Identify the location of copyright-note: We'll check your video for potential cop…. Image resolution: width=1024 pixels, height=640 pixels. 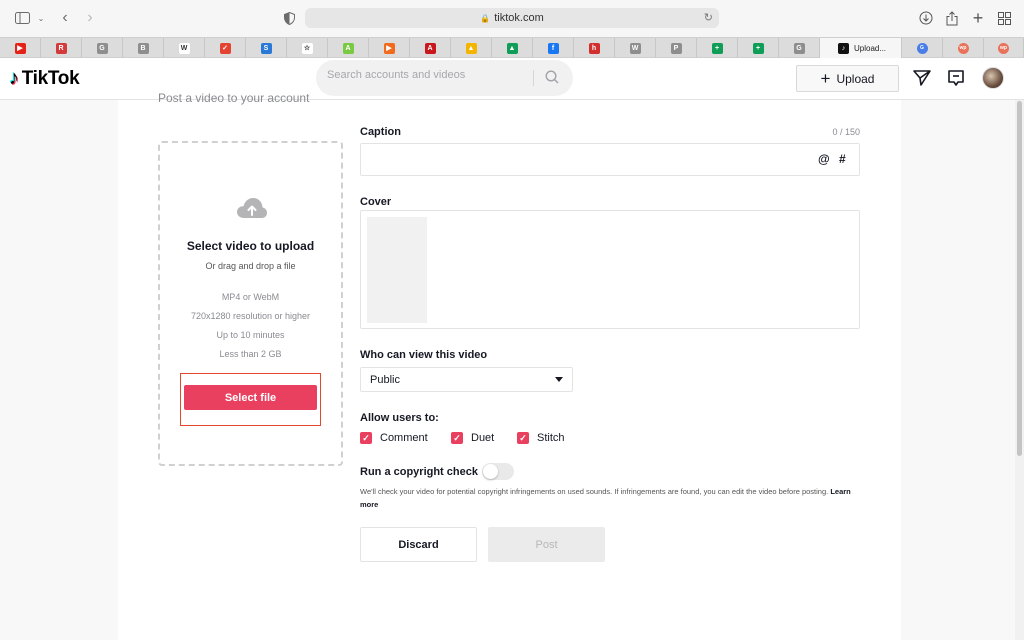
(615, 498).